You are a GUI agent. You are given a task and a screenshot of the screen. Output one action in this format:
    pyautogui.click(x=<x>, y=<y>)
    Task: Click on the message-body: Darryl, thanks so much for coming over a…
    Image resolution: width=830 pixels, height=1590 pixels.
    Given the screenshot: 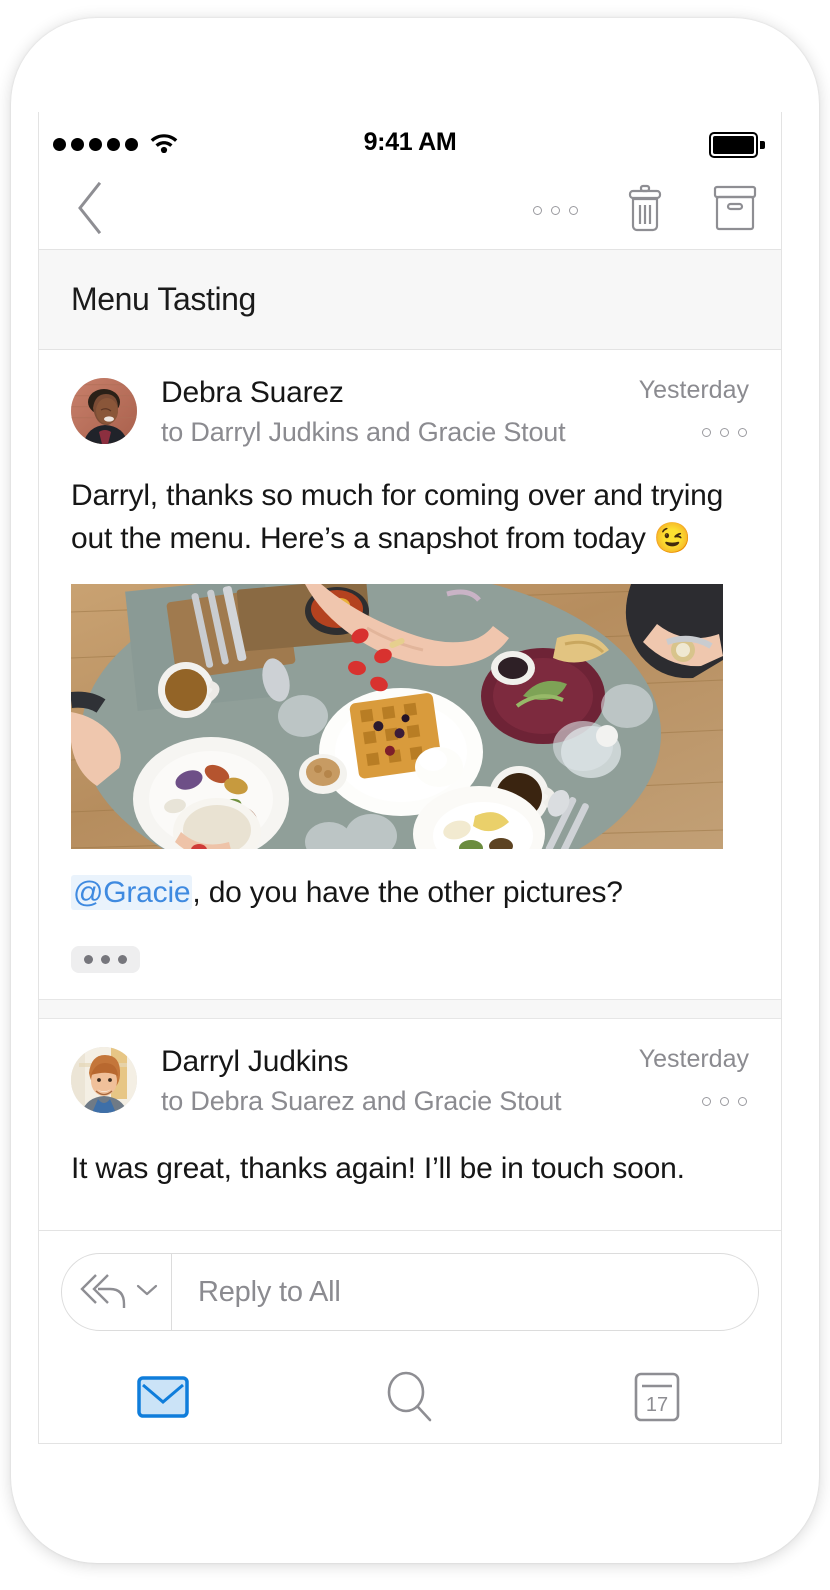 What is the action you would take?
    pyautogui.click(x=410, y=511)
    